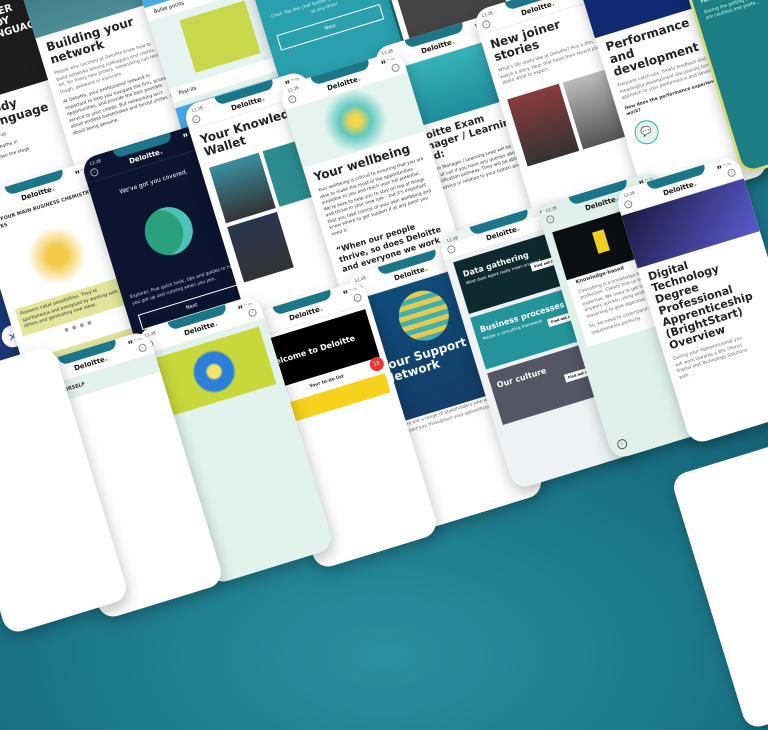 Image resolution: width=768 pixels, height=730 pixels. Describe the element at coordinates (220, 36) in the screenshot. I see `post-it-image` at that location.